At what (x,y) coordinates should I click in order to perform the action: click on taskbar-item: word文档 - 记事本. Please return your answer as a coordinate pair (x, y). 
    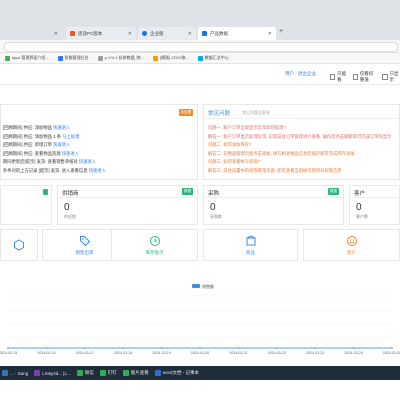
    Looking at the image, I should click on (176, 373).